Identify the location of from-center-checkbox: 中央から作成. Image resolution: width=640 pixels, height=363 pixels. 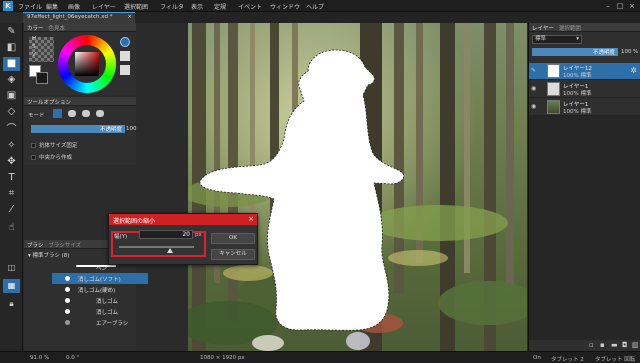
(51, 157).